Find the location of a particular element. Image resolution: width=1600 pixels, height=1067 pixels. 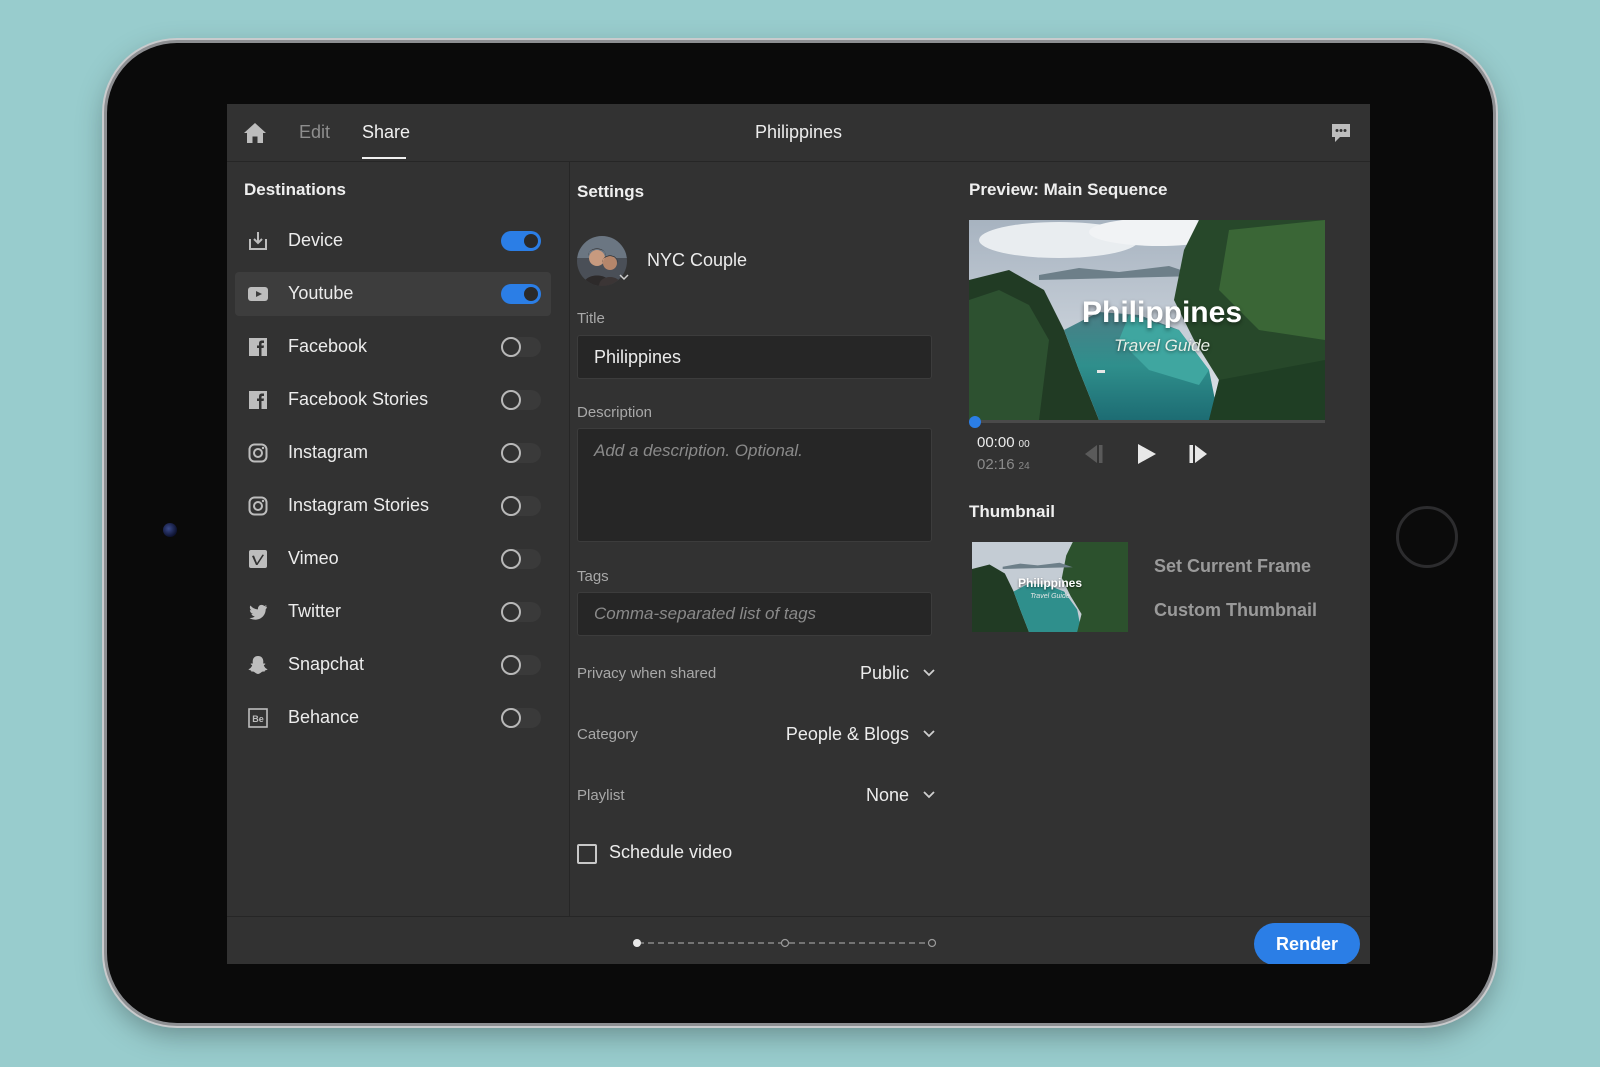

thumbnail-subtitle: Travel Guide is located at coordinates (1050, 596).